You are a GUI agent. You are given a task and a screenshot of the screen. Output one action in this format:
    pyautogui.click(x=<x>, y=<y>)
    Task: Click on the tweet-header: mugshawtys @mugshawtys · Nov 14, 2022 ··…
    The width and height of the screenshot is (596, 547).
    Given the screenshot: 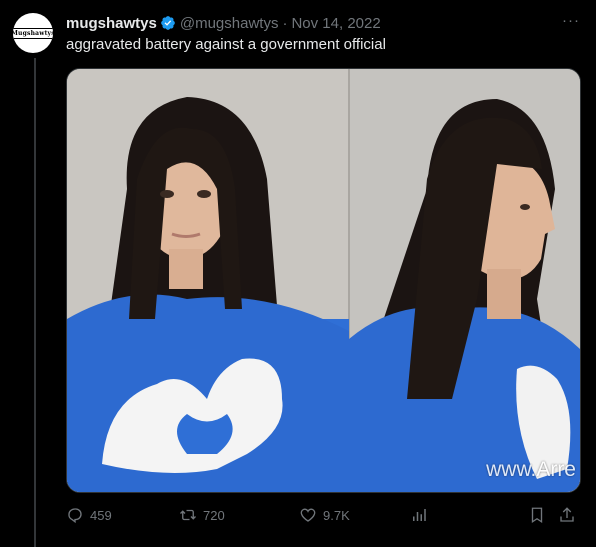 What is the action you would take?
    pyautogui.click(x=323, y=23)
    